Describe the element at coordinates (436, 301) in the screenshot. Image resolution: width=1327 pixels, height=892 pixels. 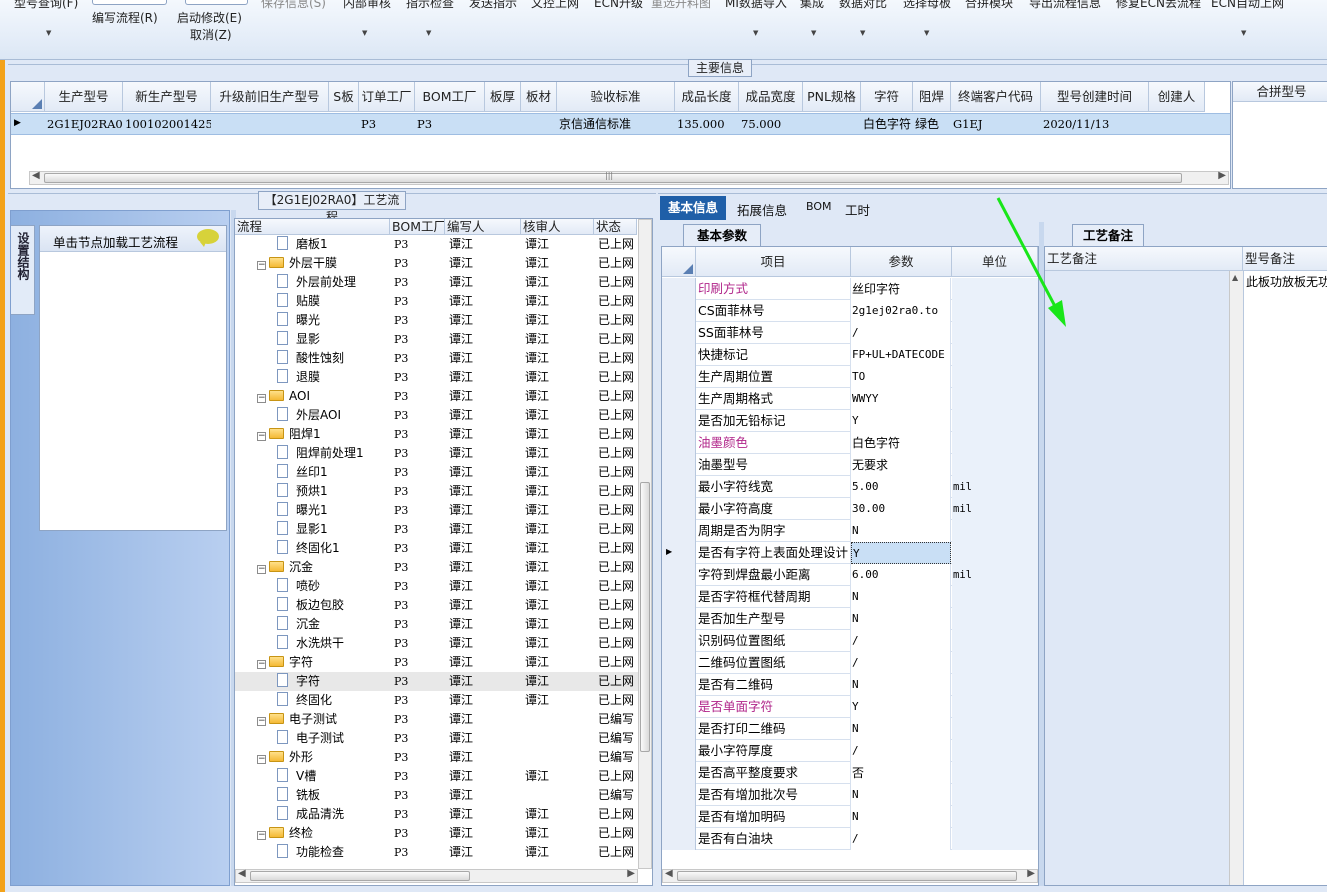
I see `tree-row: 贴膜 P3 谭江 谭江 已上网` at that location.